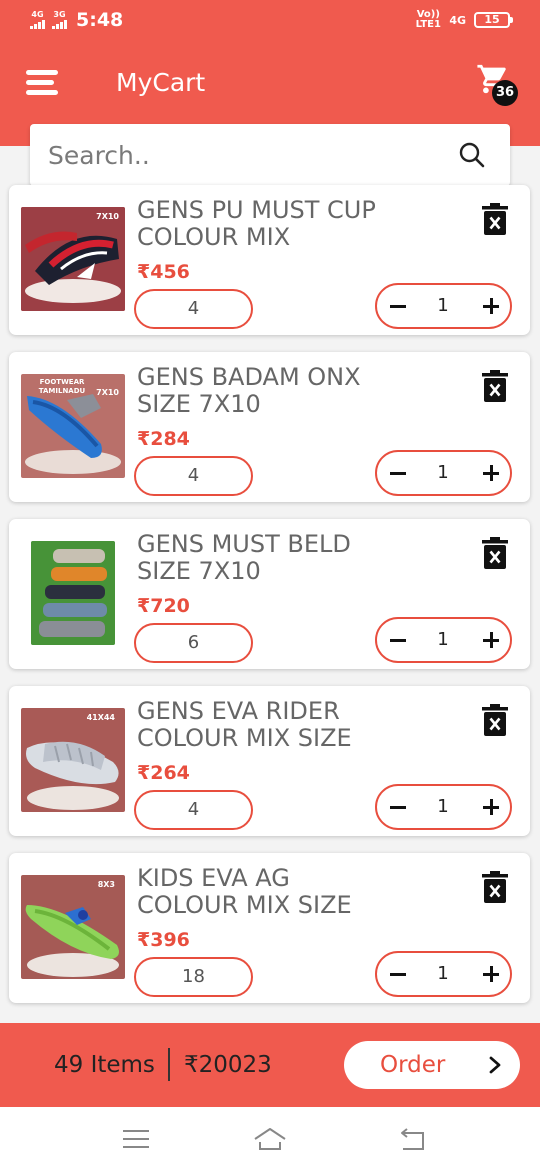 The image size is (540, 1170). What do you see at coordinates (249, 390) in the screenshot?
I see `product-name: GENS BADAM ONX SIZE 7X10` at bounding box center [249, 390].